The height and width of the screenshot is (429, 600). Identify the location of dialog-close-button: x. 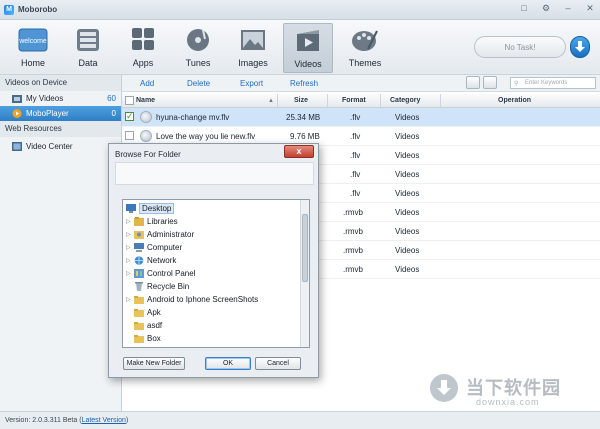
(299, 151).